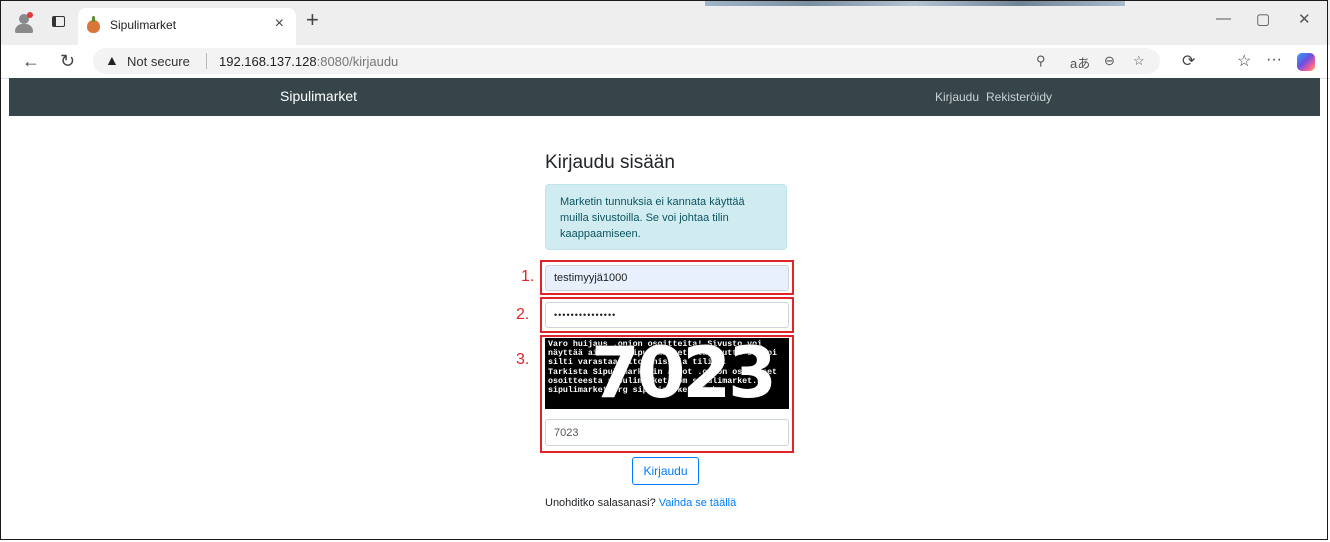 The width and height of the screenshot is (1330, 542). I want to click on onion-favicon-icon, so click(93, 24).